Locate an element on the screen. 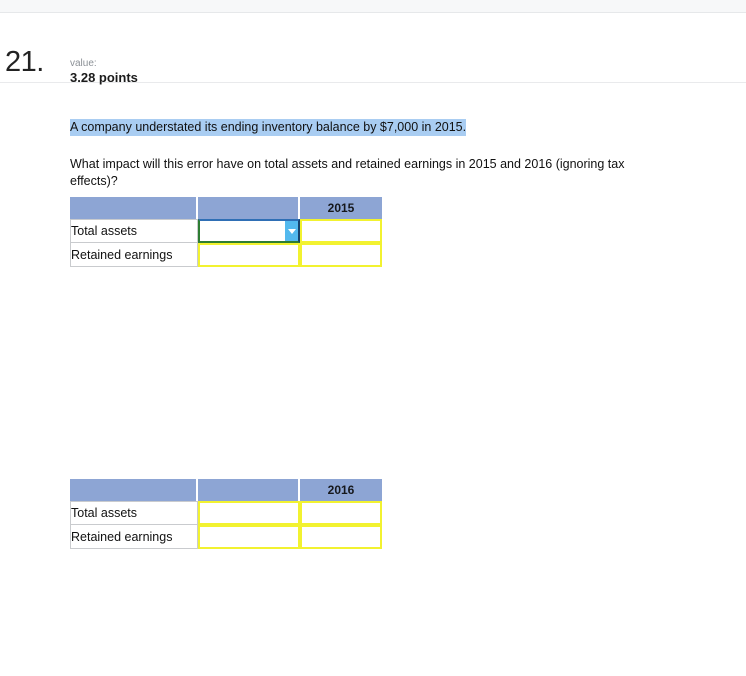  value-label: value: is located at coordinates (83, 63).